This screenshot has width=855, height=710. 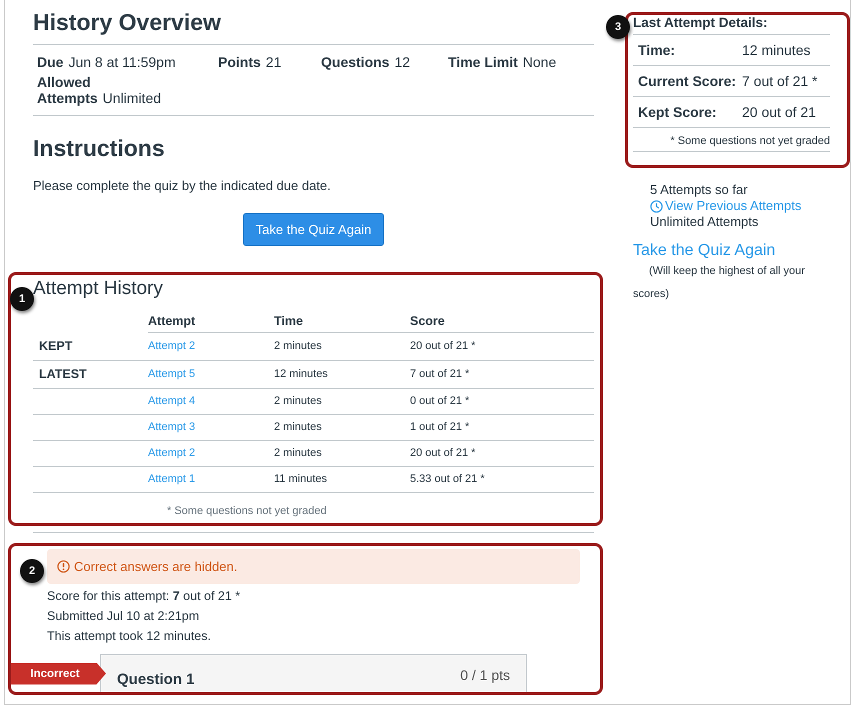 What do you see at coordinates (688, 81) in the screenshot?
I see `detail-label: Current Score:` at bounding box center [688, 81].